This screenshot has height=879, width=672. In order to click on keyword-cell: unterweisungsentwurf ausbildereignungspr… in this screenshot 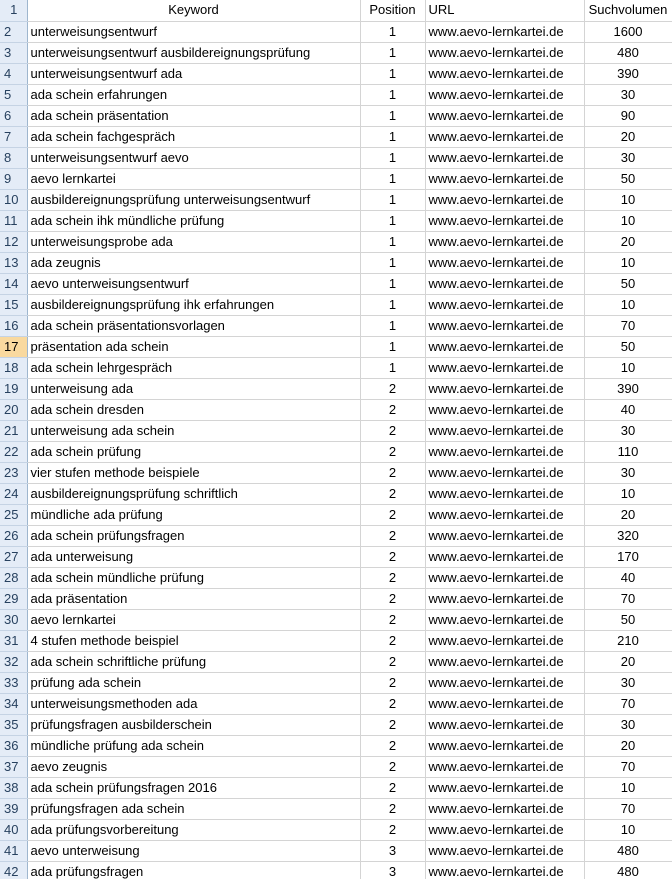, I will do `click(194, 53)`.